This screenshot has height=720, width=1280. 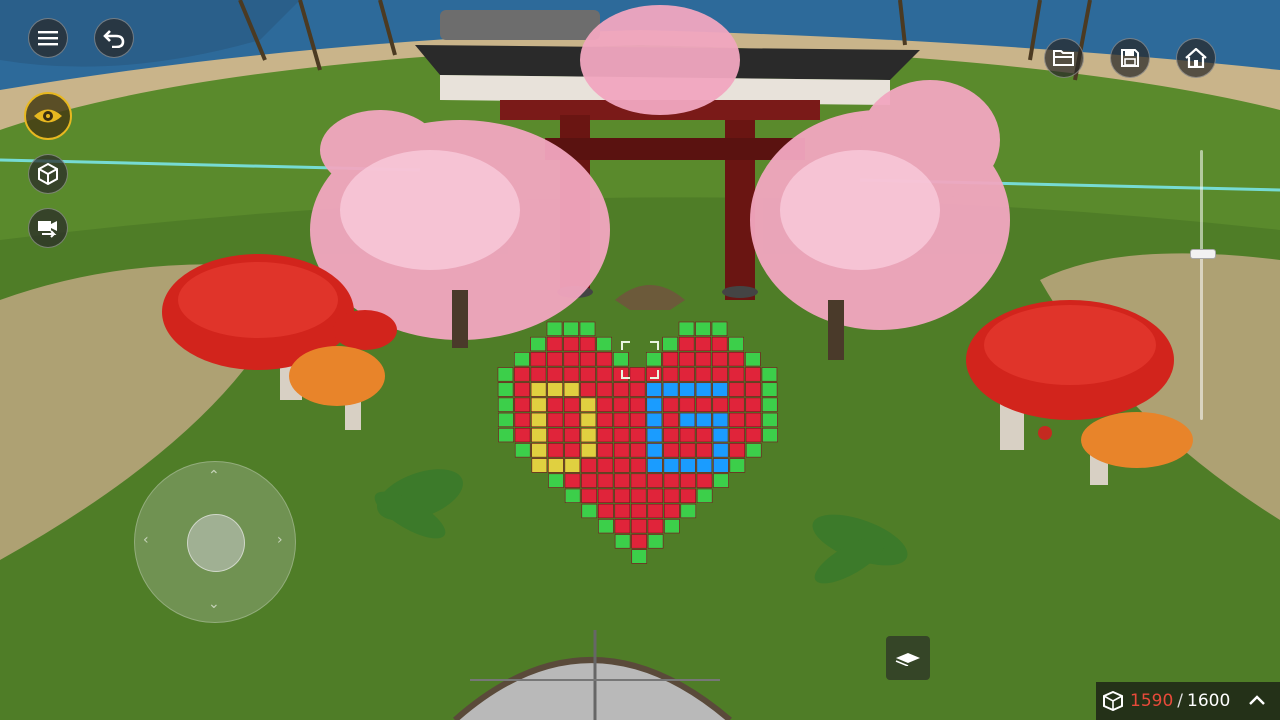 I want to click on save-button, so click(x=1130, y=58).